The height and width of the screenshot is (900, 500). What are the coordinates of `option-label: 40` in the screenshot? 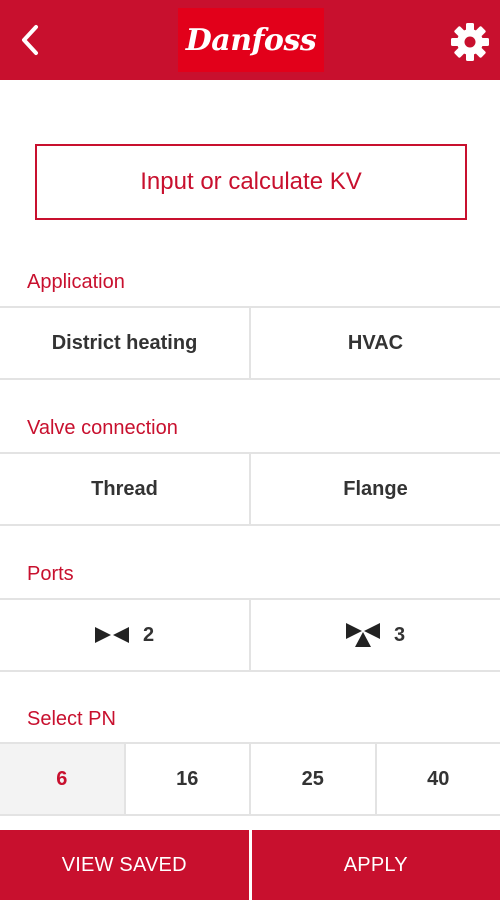 It's located at (438, 778).